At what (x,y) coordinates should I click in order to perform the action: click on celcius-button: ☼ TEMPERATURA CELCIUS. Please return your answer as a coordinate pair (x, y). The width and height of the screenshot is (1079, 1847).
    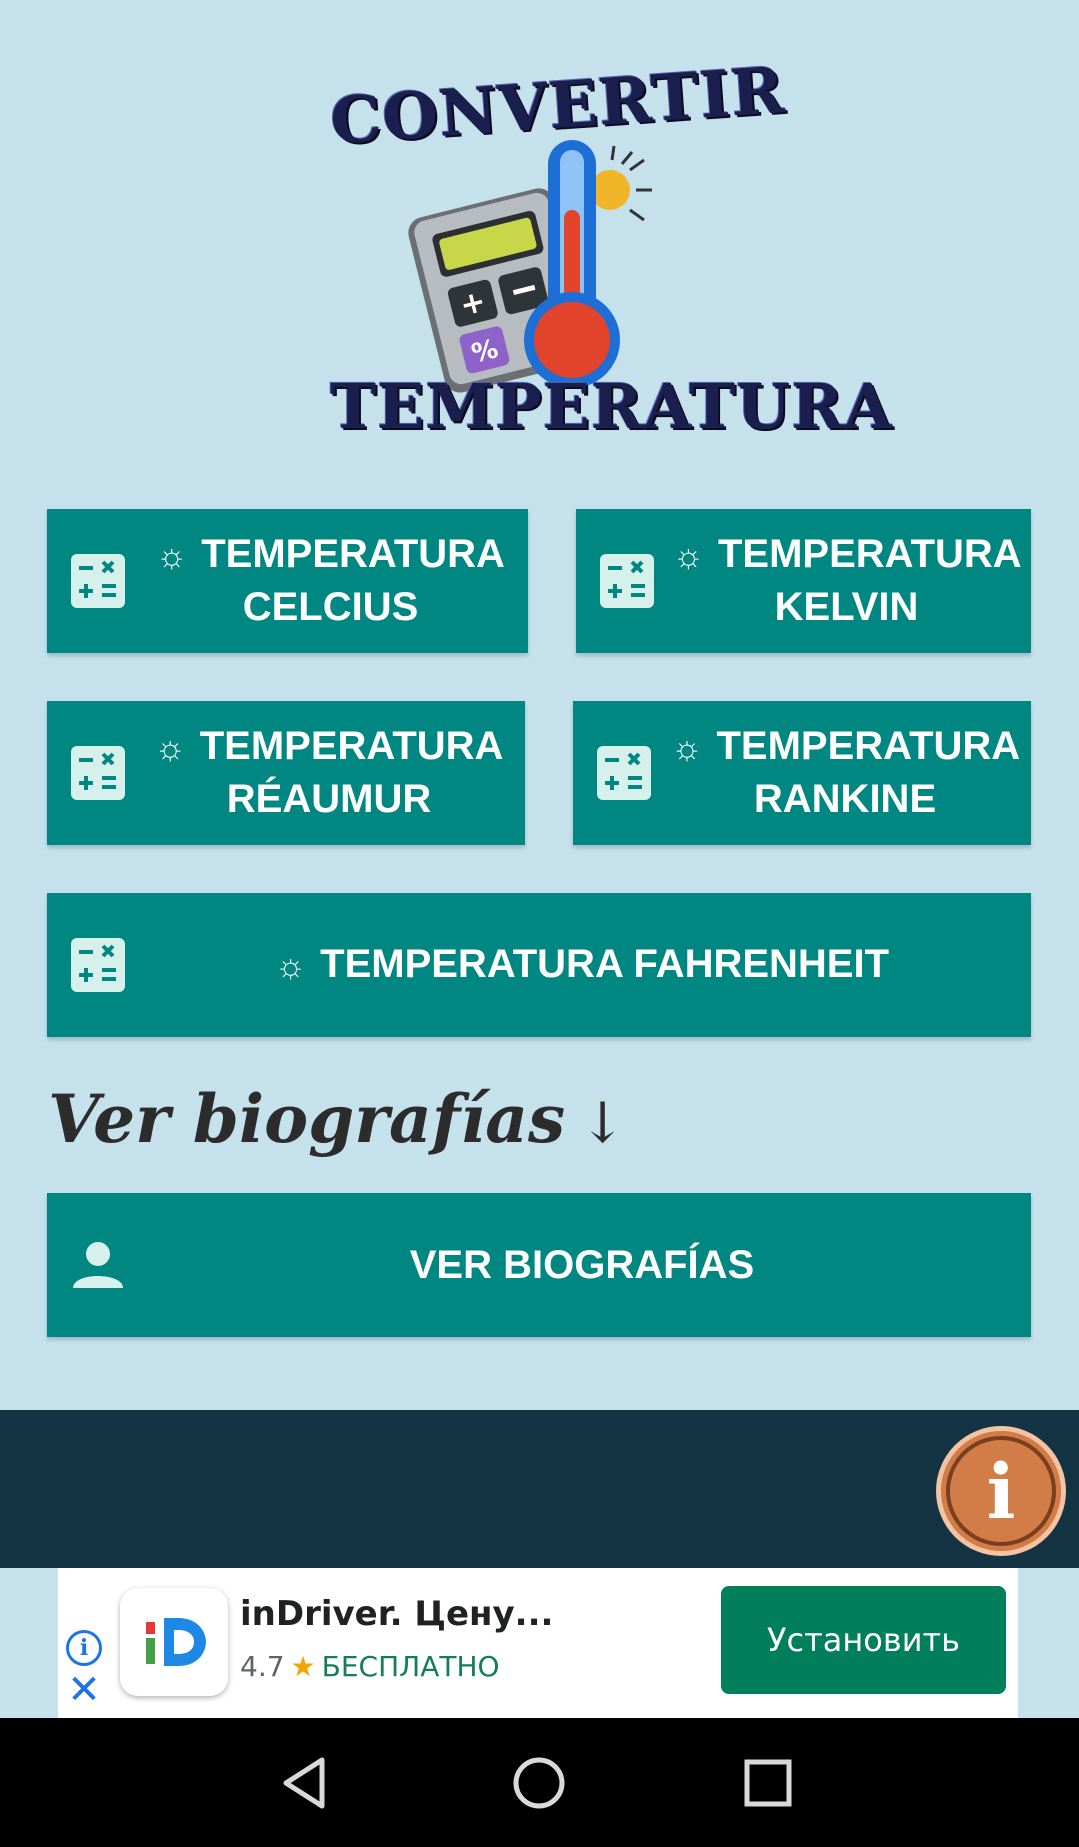
    Looking at the image, I should click on (287, 581).